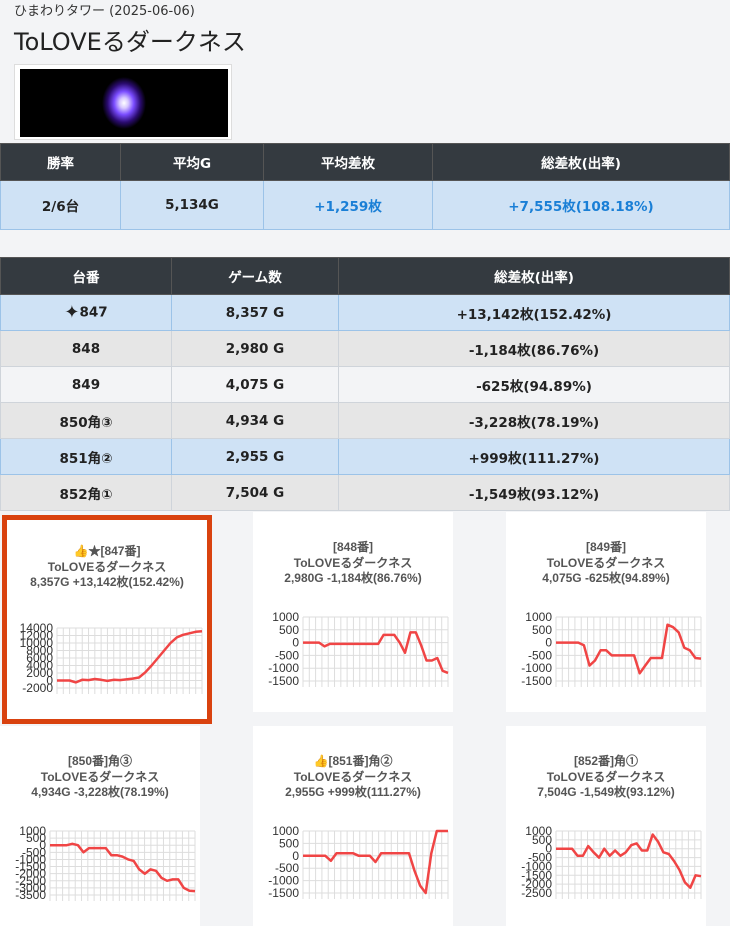 This screenshot has height=926, width=730. Describe the element at coordinates (130, 42) in the screenshot. I see `page-title: ToLOVEるダークネス` at that location.